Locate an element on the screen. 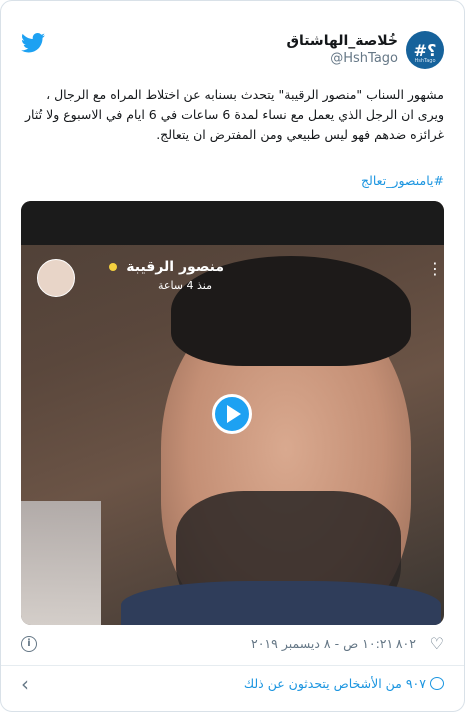 Image resolution: width=465 pixels, height=712 pixels. tweet-header: خُلاصة_الهاشتاق @HshTago #؟ HshTago is located at coordinates (232, 51).